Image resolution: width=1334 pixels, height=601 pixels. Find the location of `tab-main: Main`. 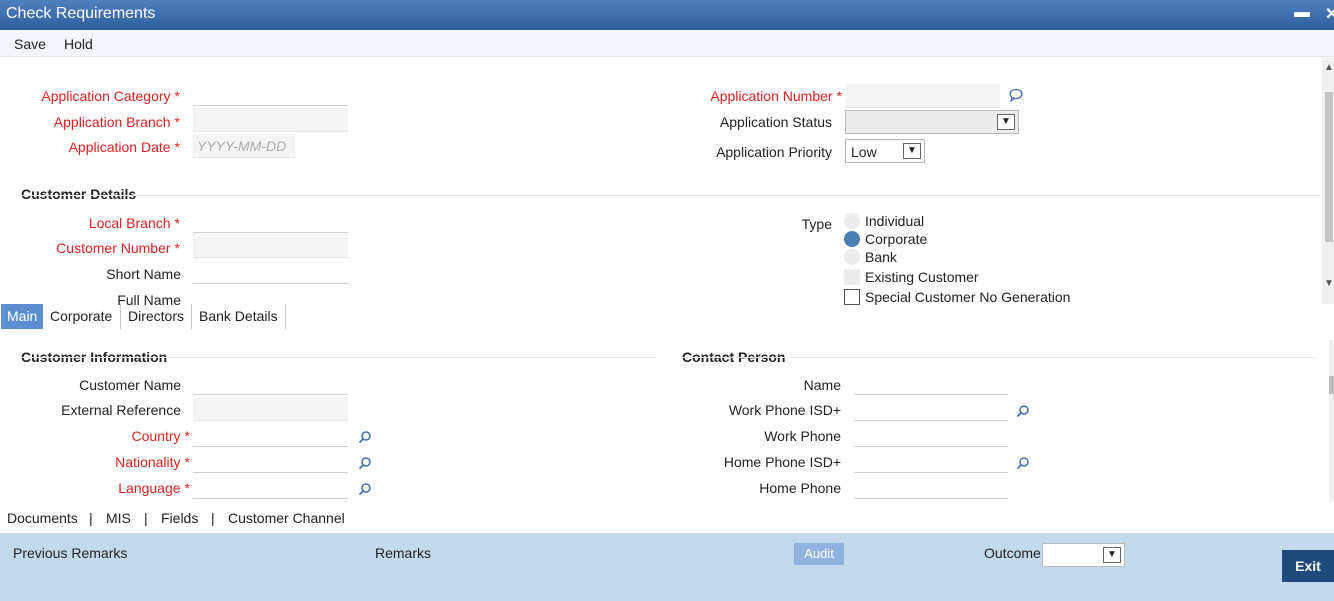

tab-main: Main is located at coordinates (22, 316).